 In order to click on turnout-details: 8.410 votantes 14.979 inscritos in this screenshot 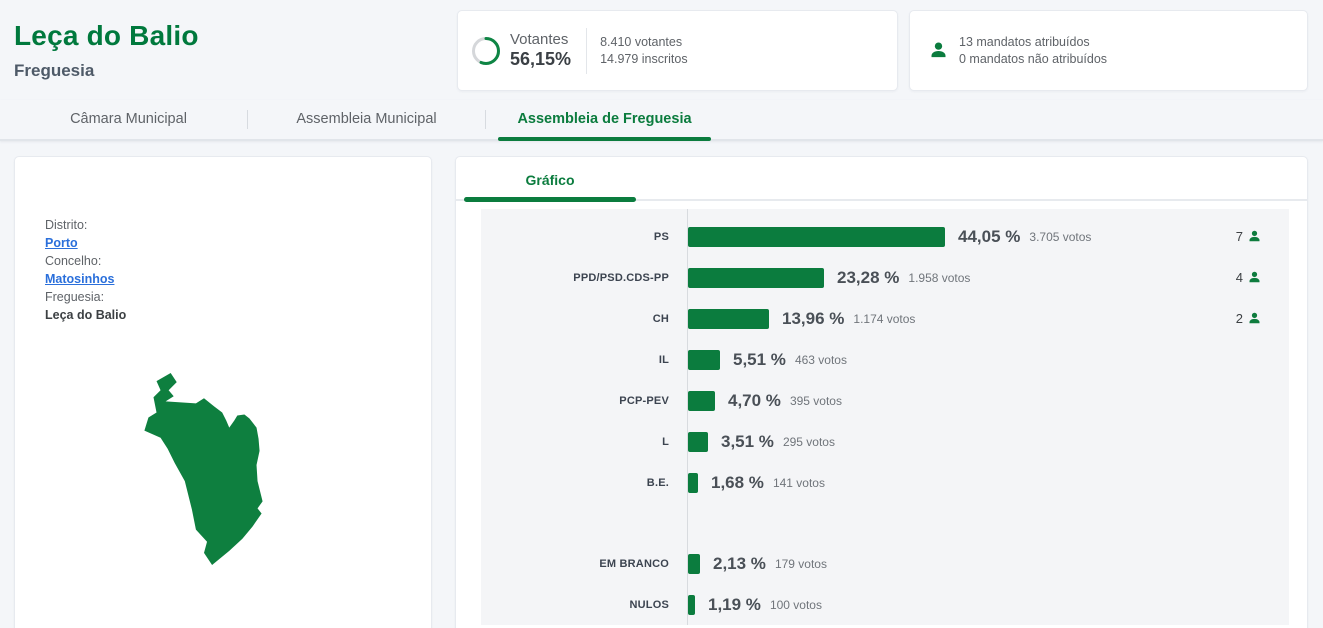, I will do `click(644, 51)`.